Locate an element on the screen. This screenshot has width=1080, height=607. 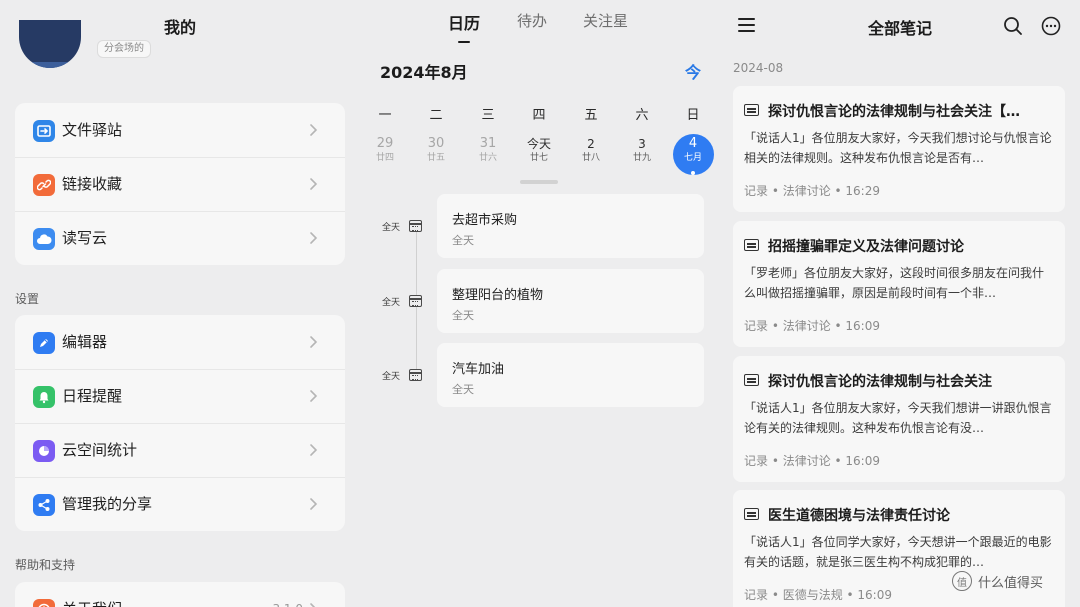
menu-item-cloud-stats: 云空间统计 is located at coordinates (180, 450).